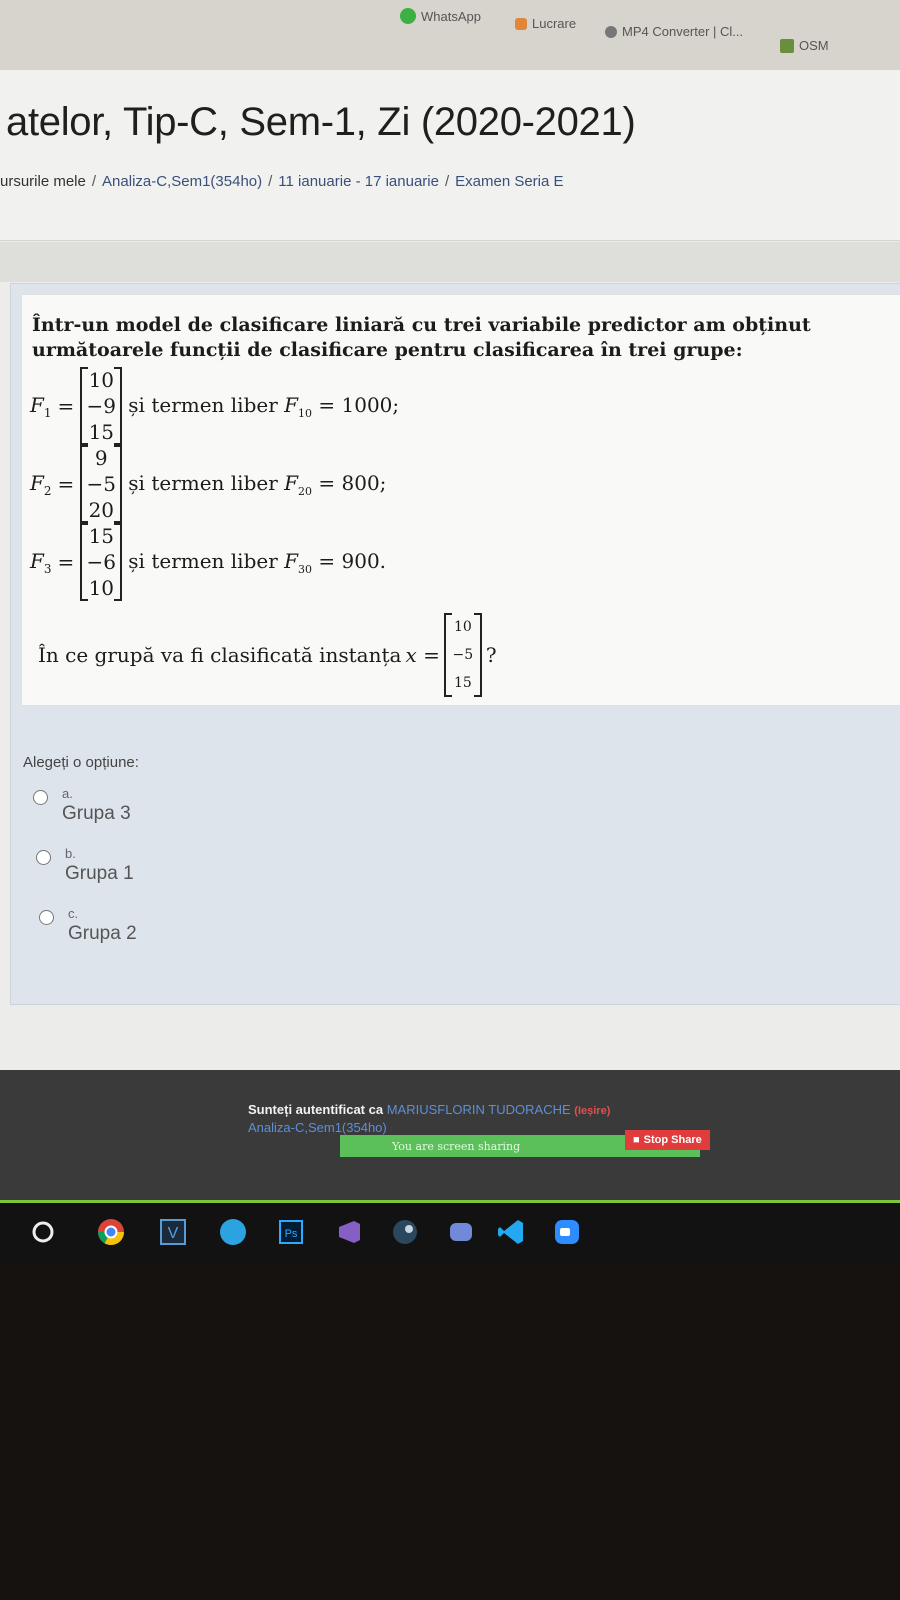 Image resolution: width=900 pixels, height=1600 pixels. What do you see at coordinates (43, 857) in the screenshot?
I see `radio-option-b` at bounding box center [43, 857].